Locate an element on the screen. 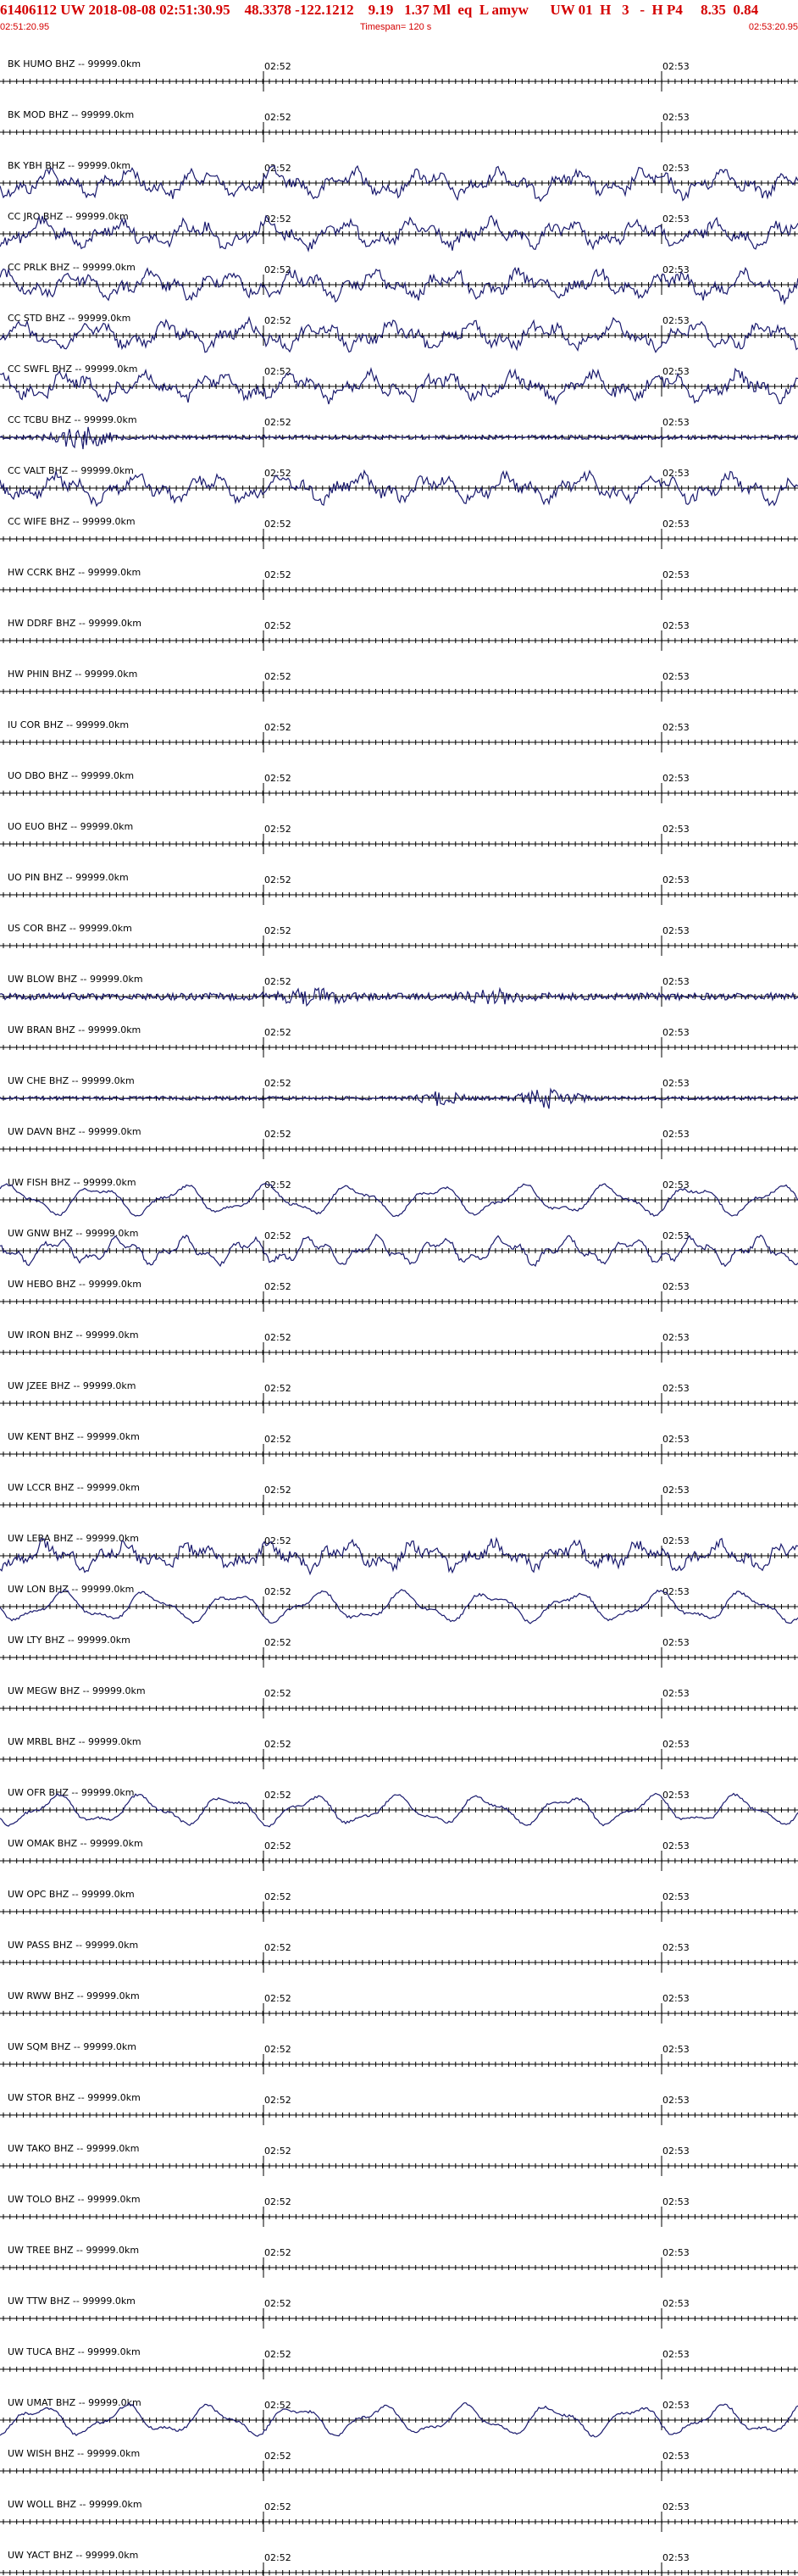 This screenshot has width=798, height=2576. trace-row: UW BRAN BHZ -- 99999.0km 02:52 02:53 is located at coordinates (399, 1041).